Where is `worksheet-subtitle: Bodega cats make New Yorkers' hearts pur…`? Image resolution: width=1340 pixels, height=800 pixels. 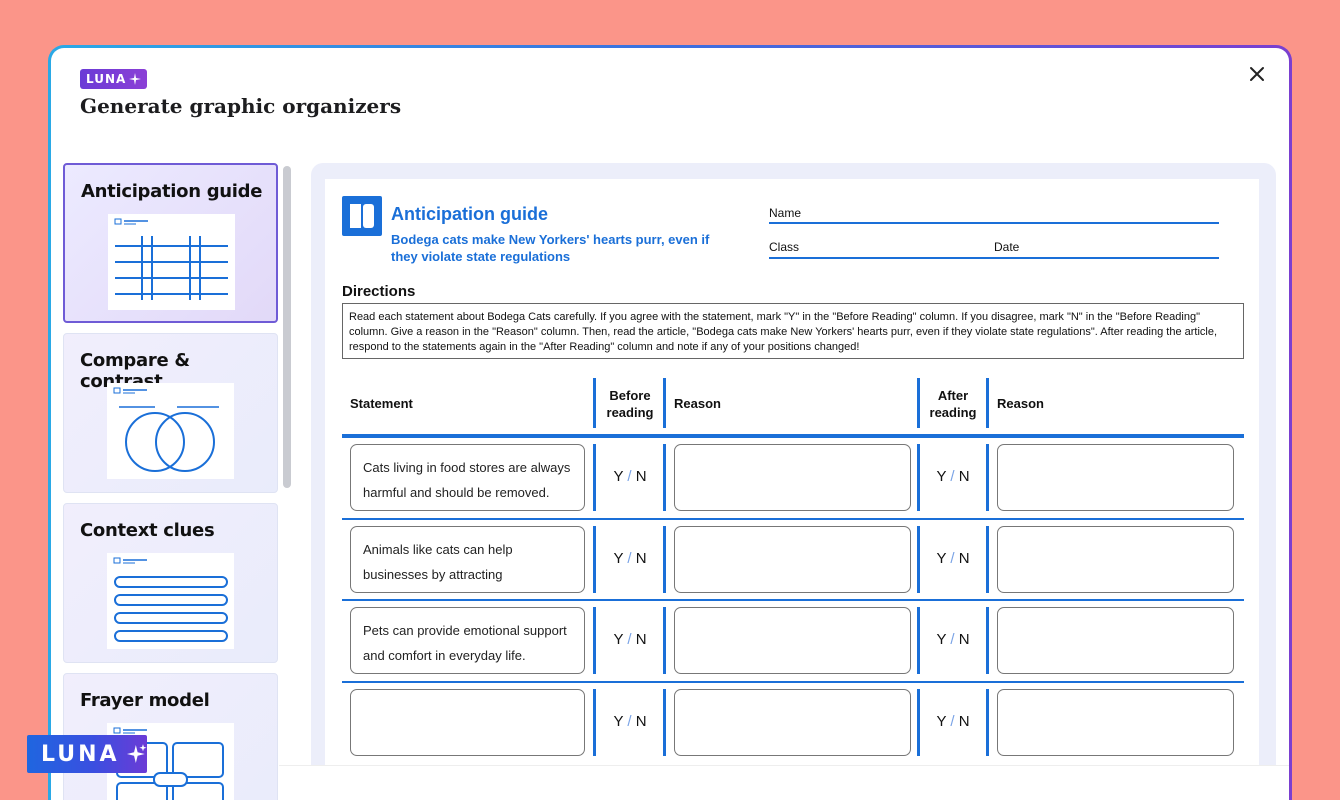 worksheet-subtitle: Bodega cats make New Yorkers' hearts pur… is located at coordinates (550, 248).